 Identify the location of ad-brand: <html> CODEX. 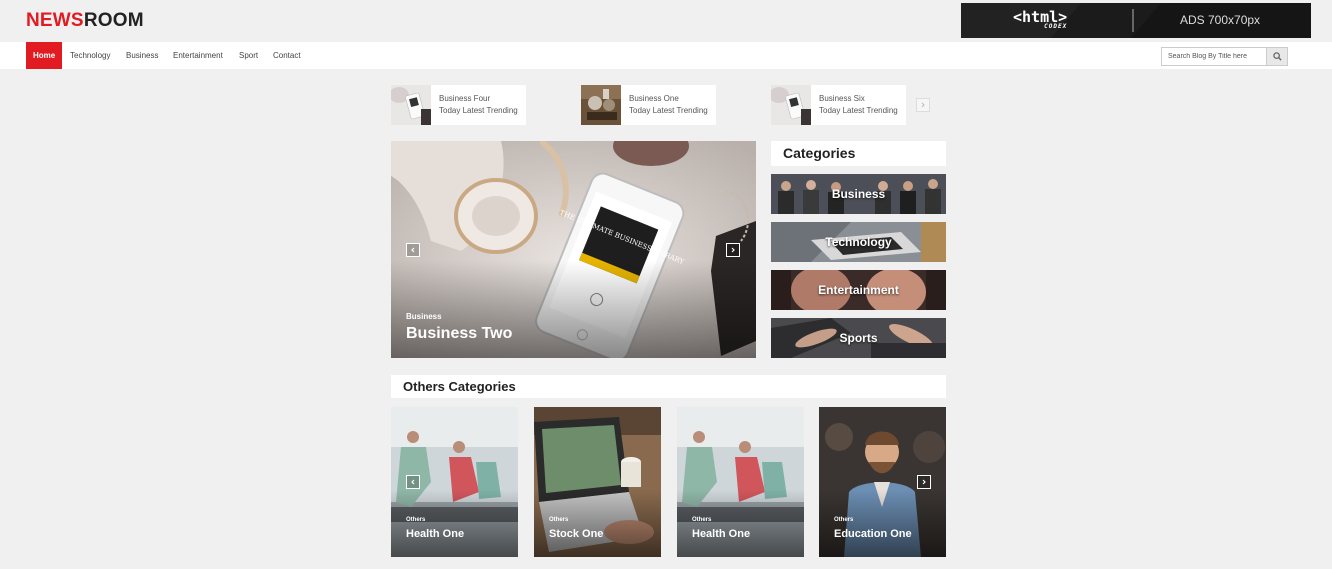
(1040, 19).